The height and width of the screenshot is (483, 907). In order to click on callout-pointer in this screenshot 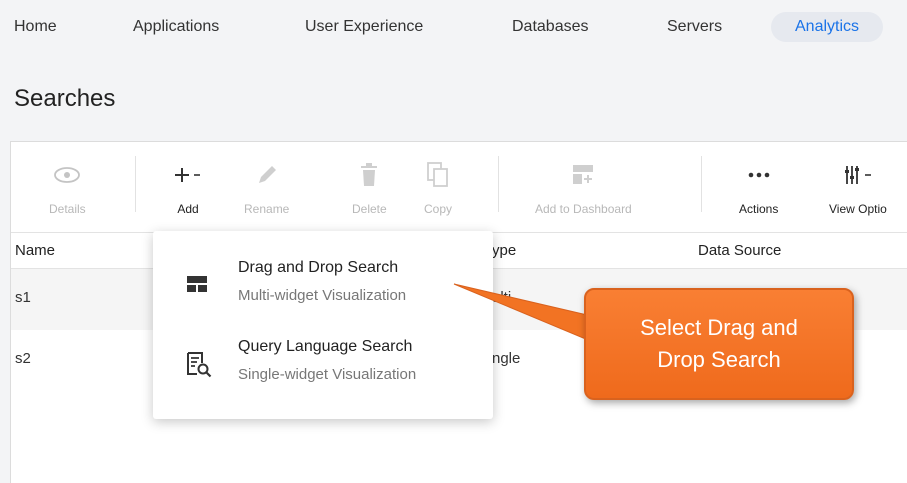, I will do `click(527, 312)`.